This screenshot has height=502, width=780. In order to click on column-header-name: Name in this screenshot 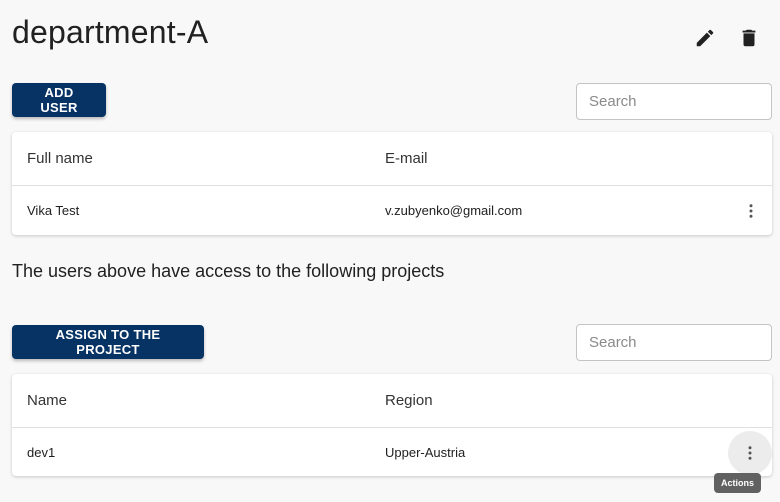, I will do `click(47, 400)`.